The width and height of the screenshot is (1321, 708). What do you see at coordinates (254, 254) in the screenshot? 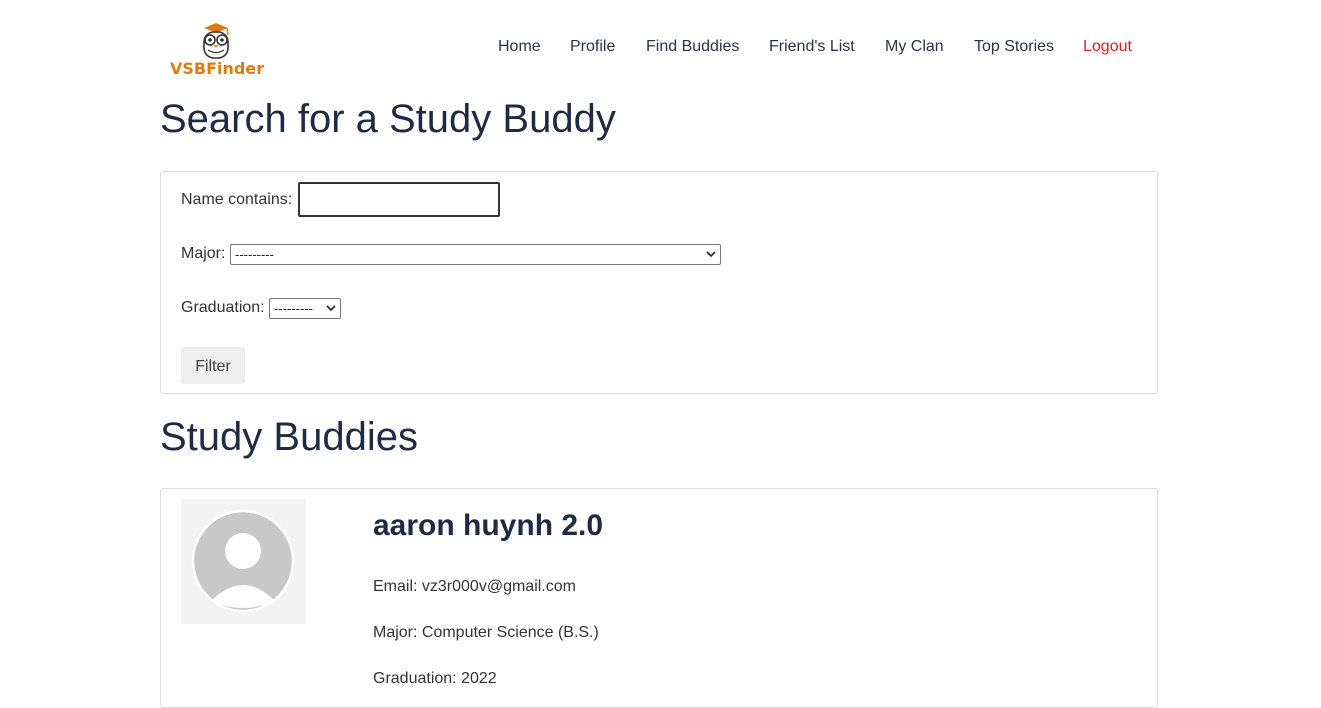
I see `major-selected-value: ---------` at bounding box center [254, 254].